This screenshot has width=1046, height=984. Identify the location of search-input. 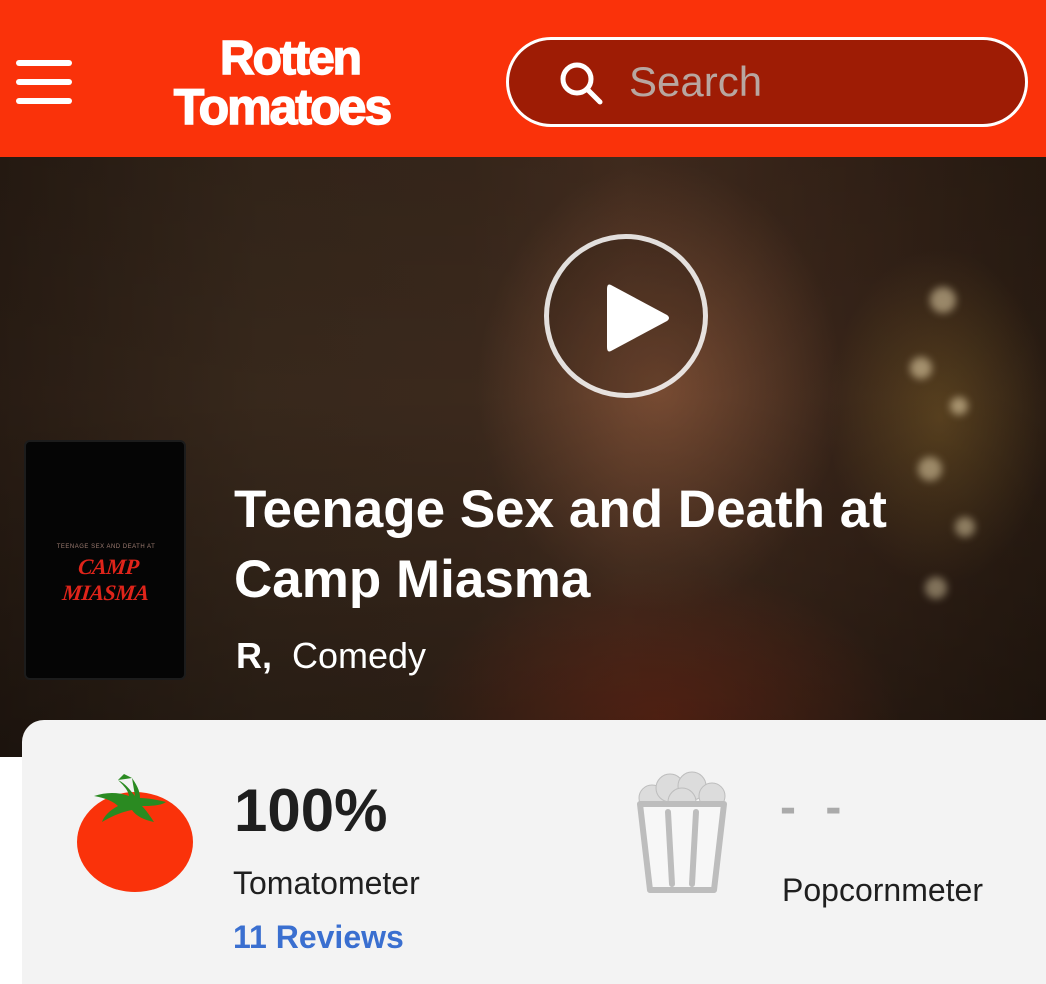
(814, 82).